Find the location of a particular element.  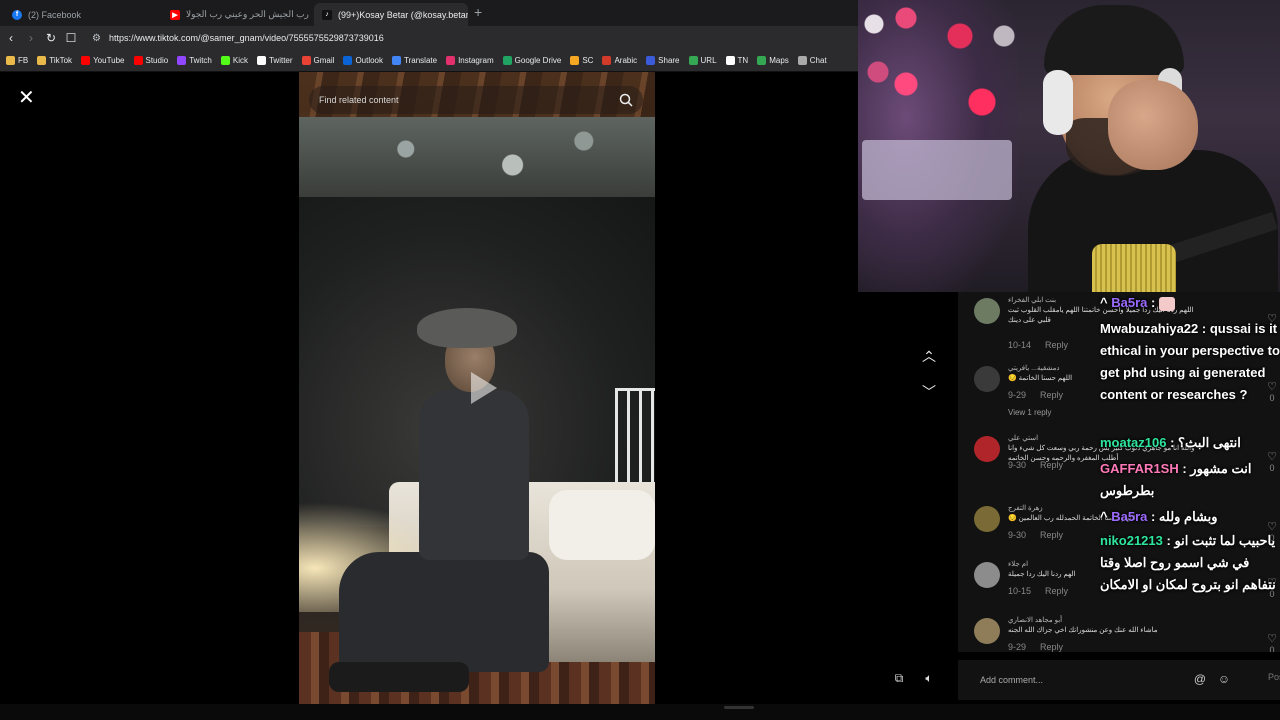

bookmark-gmail: Gmail is located at coordinates (317, 60).